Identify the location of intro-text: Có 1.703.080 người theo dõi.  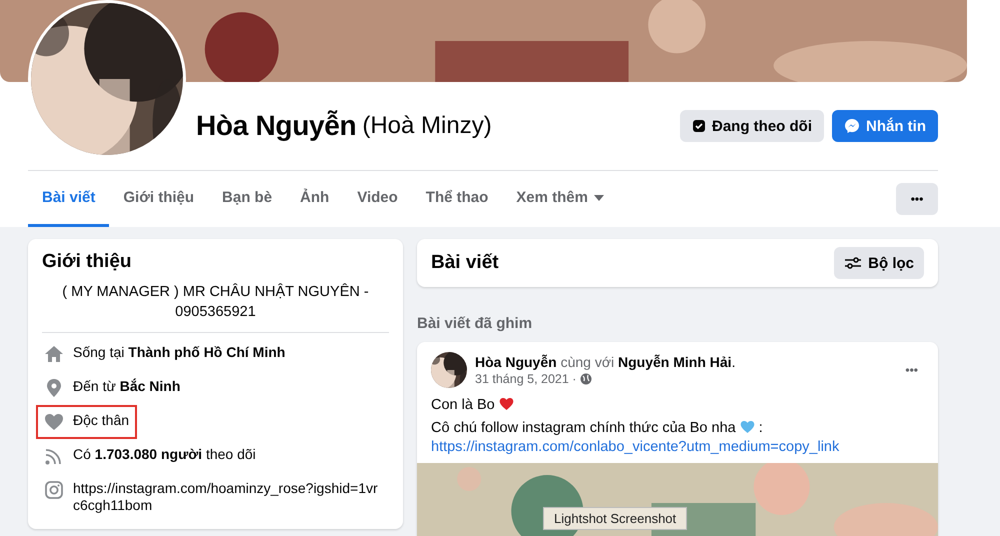
(164, 455).